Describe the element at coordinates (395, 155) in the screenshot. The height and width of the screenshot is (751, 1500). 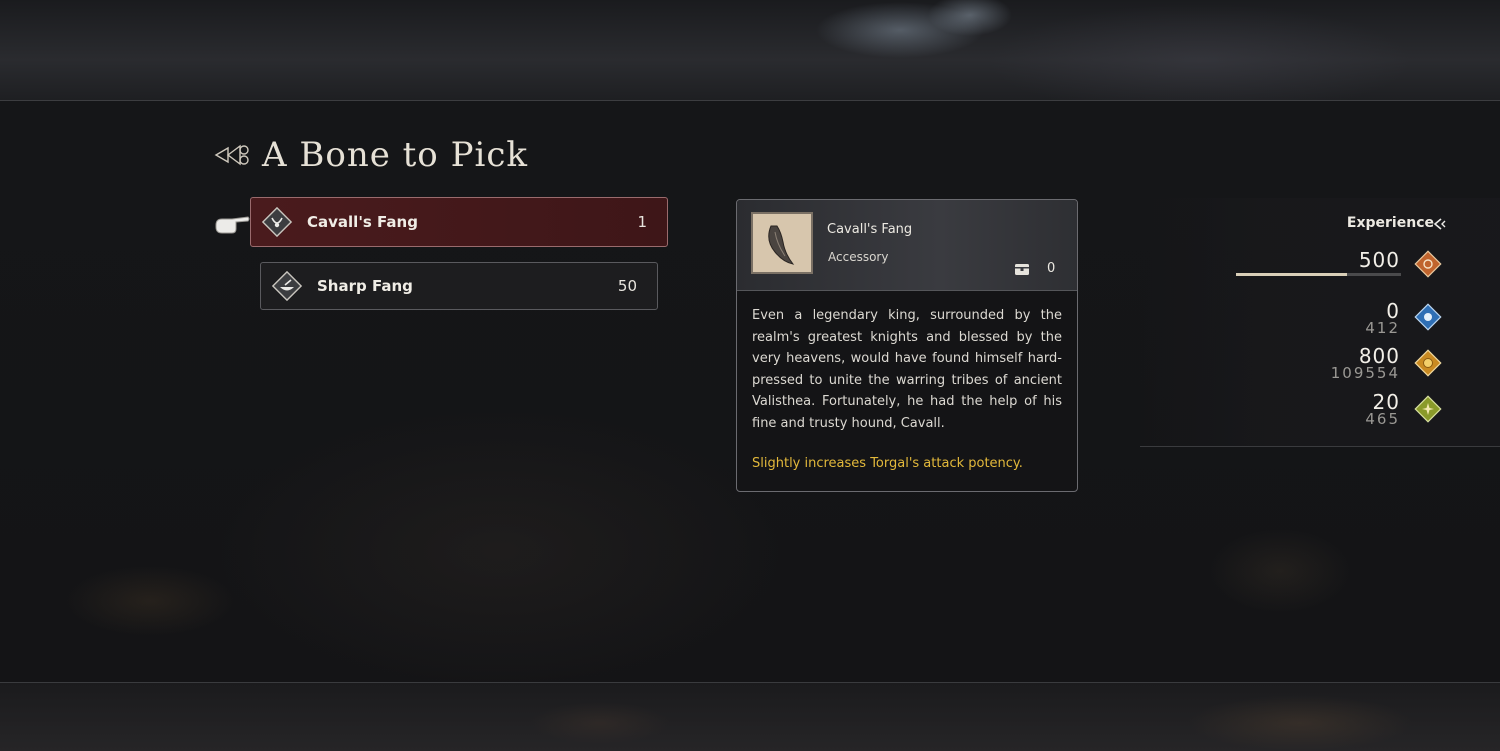
I see `quest-title-text: A Bone to Pick` at that location.